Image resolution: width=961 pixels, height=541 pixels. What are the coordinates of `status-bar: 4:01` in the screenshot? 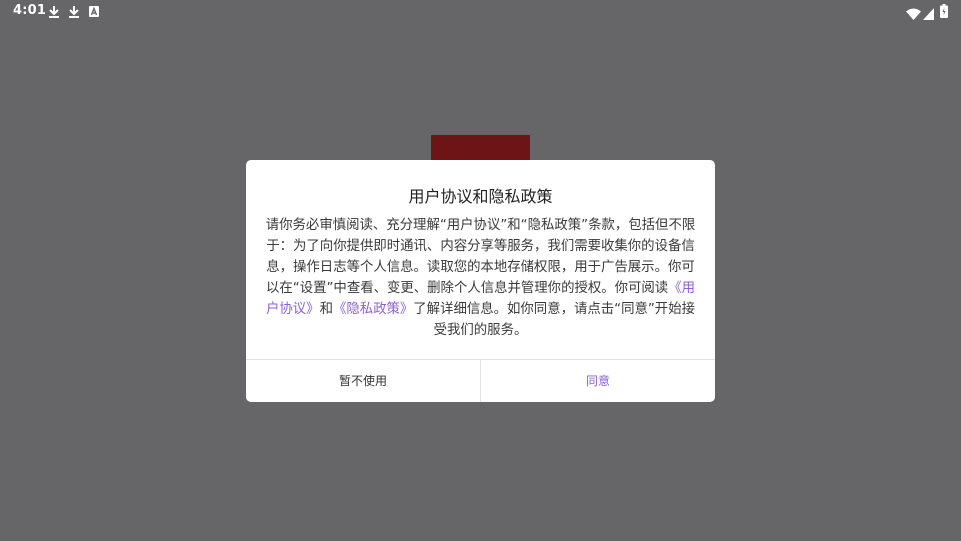 It's located at (480, 12).